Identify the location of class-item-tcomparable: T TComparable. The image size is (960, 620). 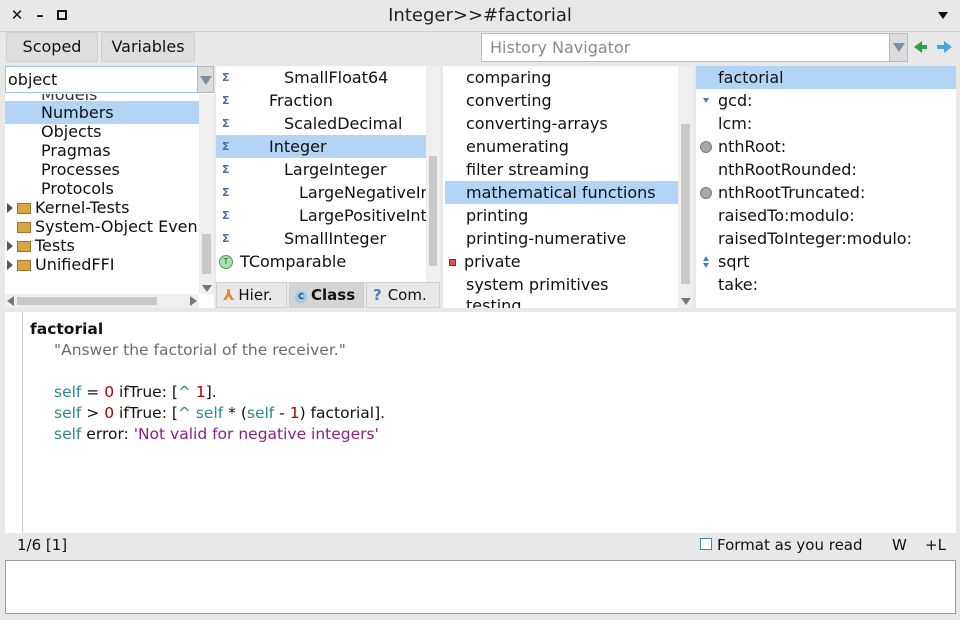
(321, 261).